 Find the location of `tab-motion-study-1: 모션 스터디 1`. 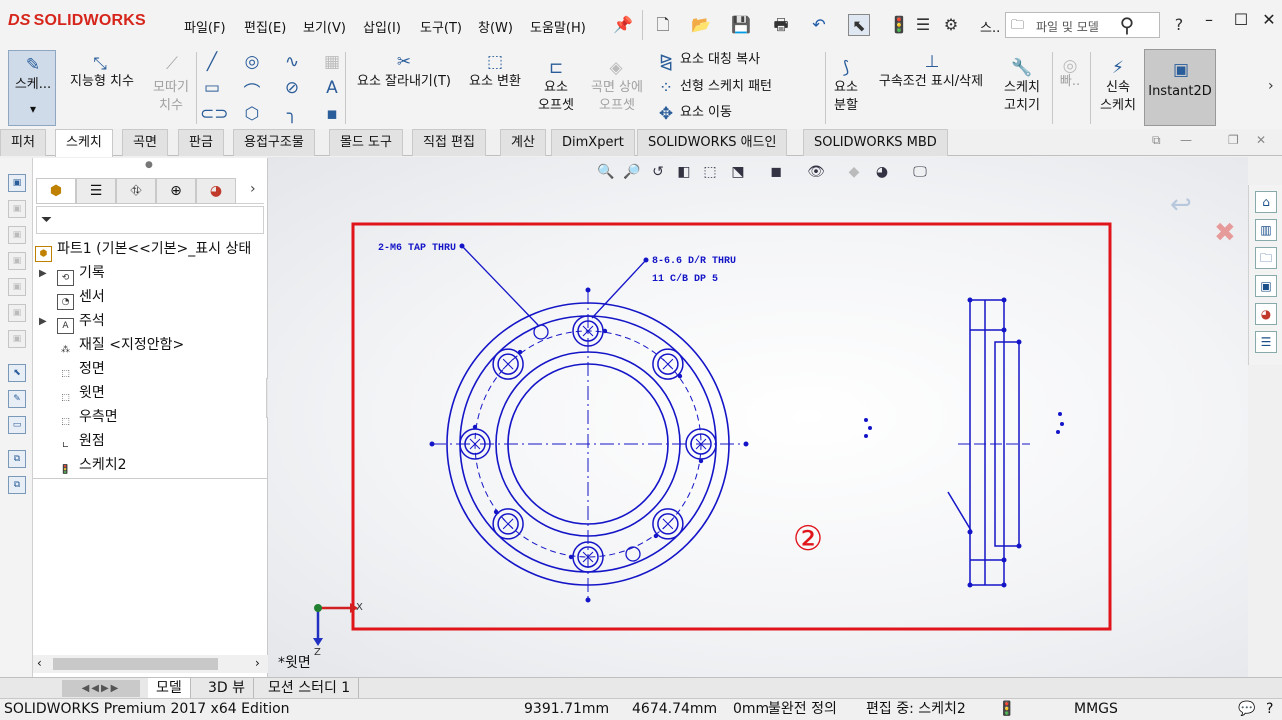

tab-motion-study-1: 모션 스터디 1 is located at coordinates (310, 688).